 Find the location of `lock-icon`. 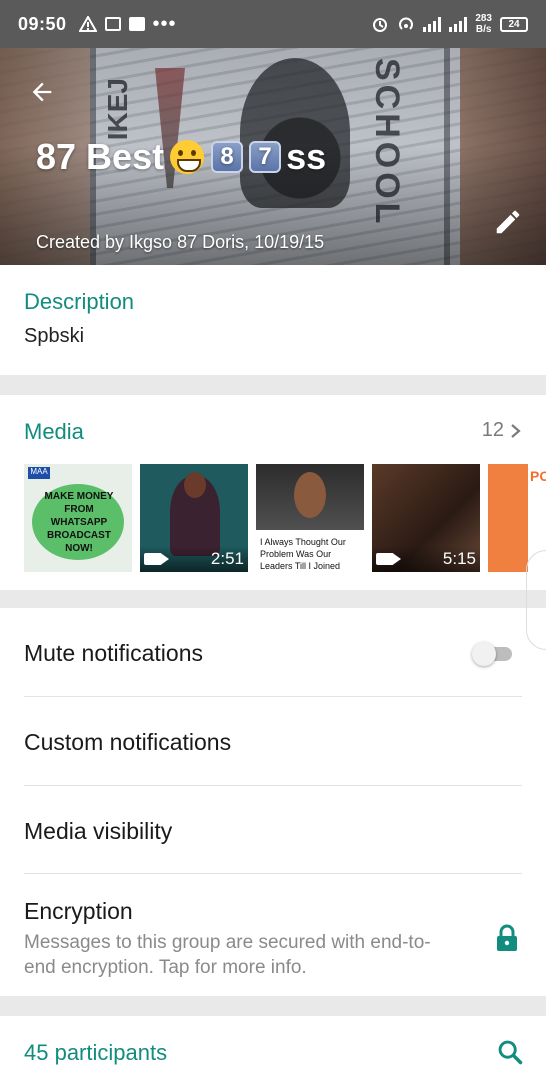

lock-icon is located at coordinates (507, 937).